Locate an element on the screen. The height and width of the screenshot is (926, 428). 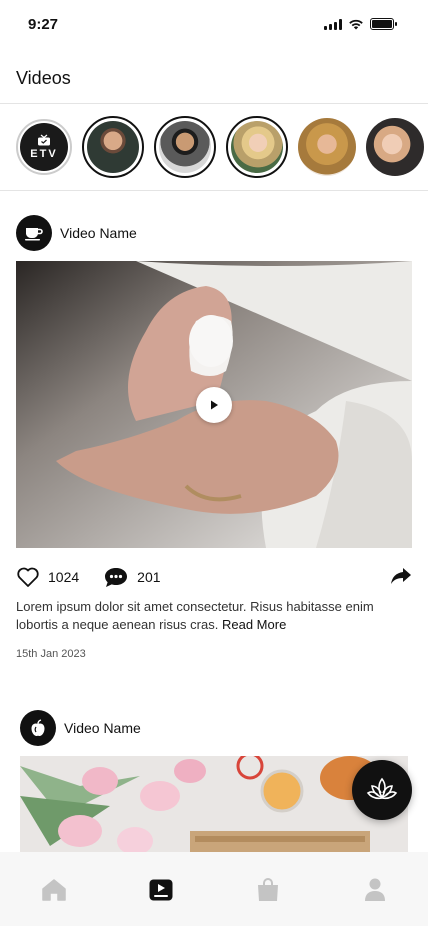
status-icons is located at coordinates (360, 24).